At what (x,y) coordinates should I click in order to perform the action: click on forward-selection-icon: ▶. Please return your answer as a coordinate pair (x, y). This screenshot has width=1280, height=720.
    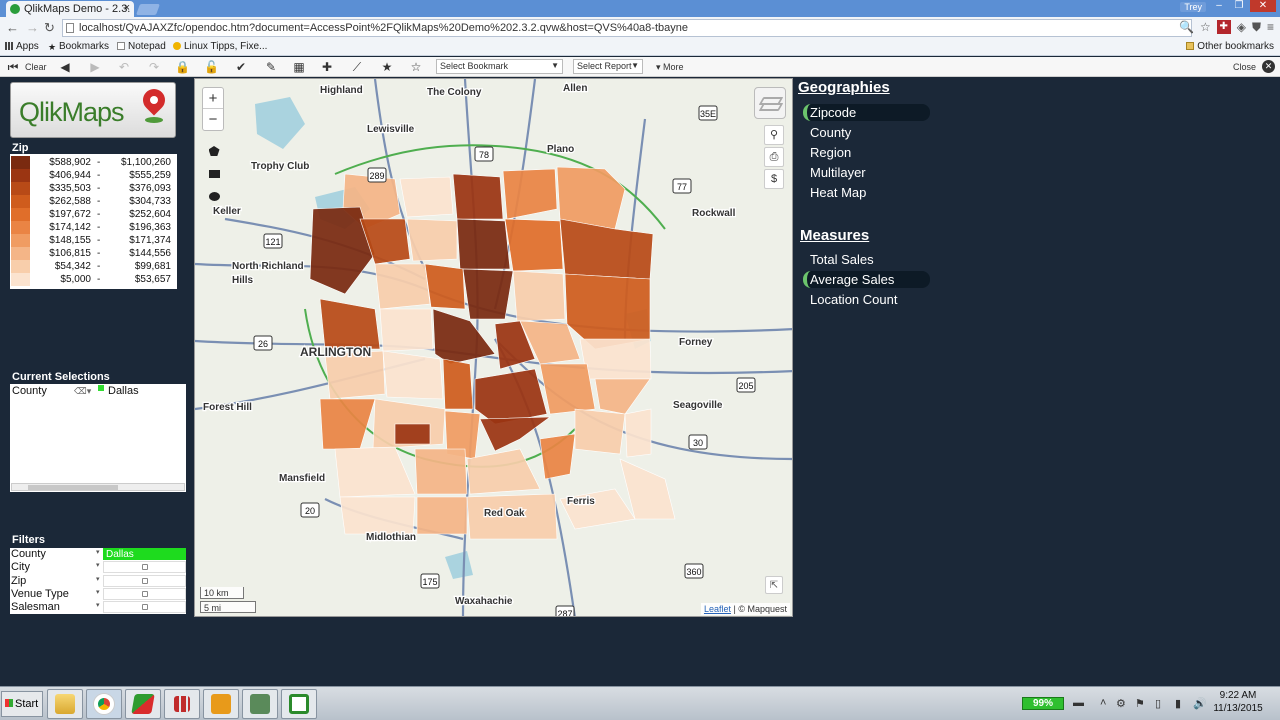
    Looking at the image, I should click on (95, 67).